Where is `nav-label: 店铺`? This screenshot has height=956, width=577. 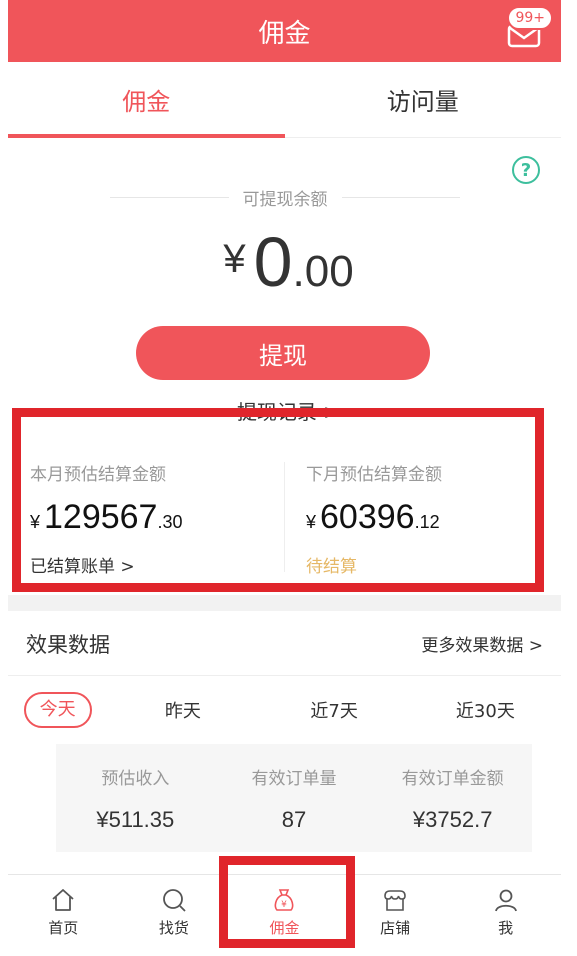
nav-label: 店铺 is located at coordinates (395, 928).